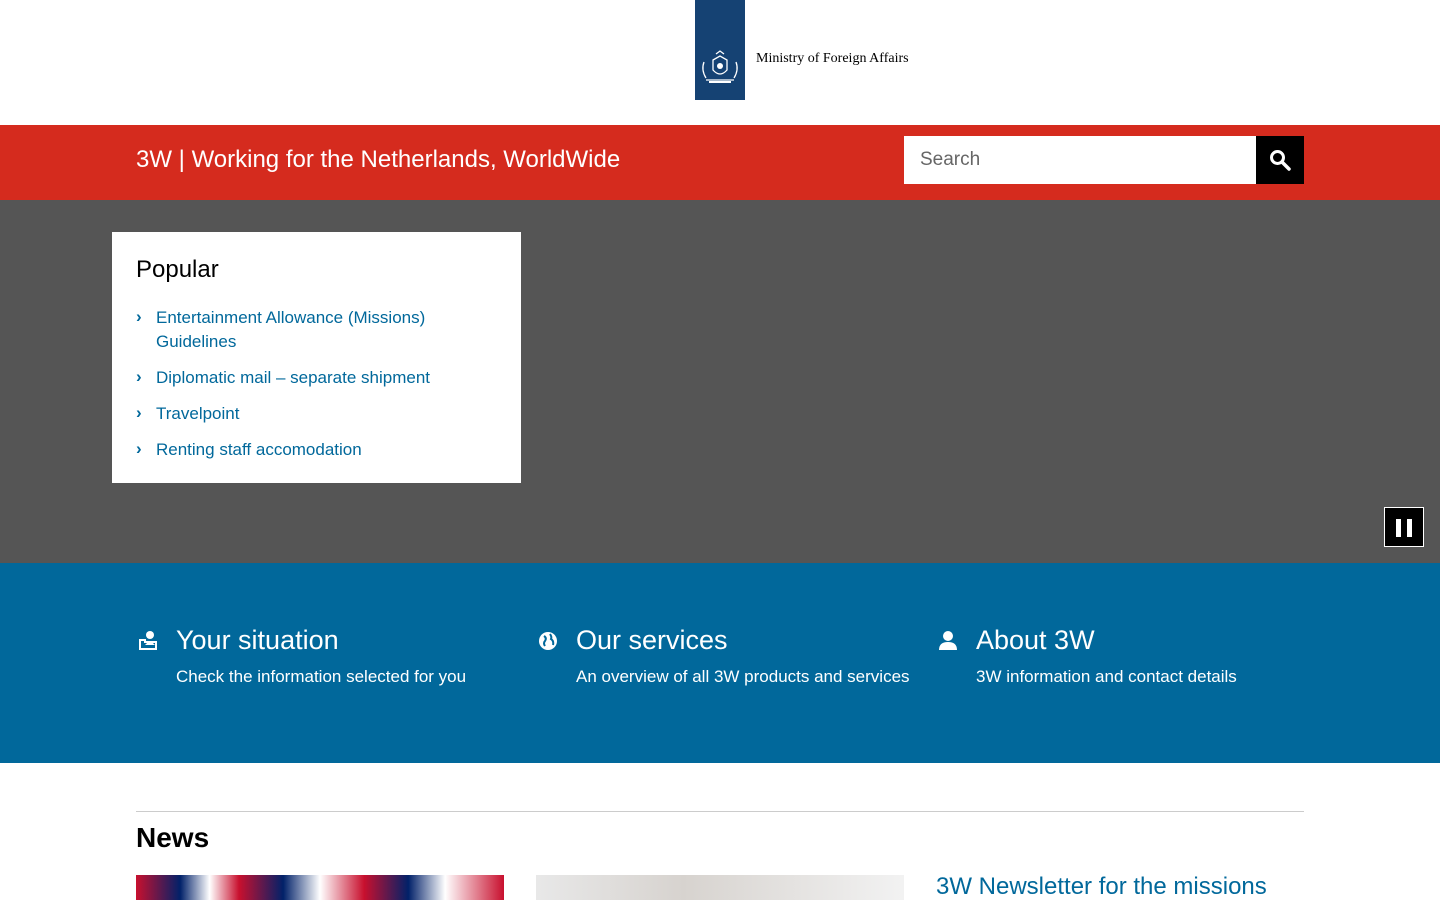  Describe the element at coordinates (652, 640) in the screenshot. I see `tile-title-our-services: Our services` at that location.